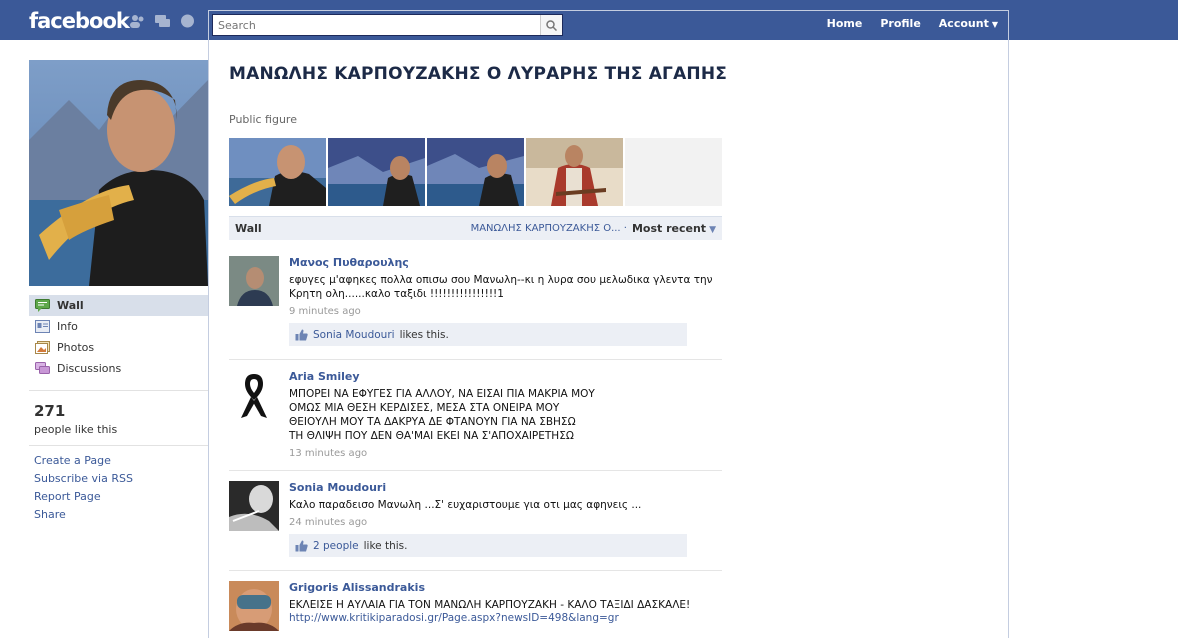 The image size is (1178, 638). Describe the element at coordinates (376, 25) in the screenshot. I see `search-input` at that location.